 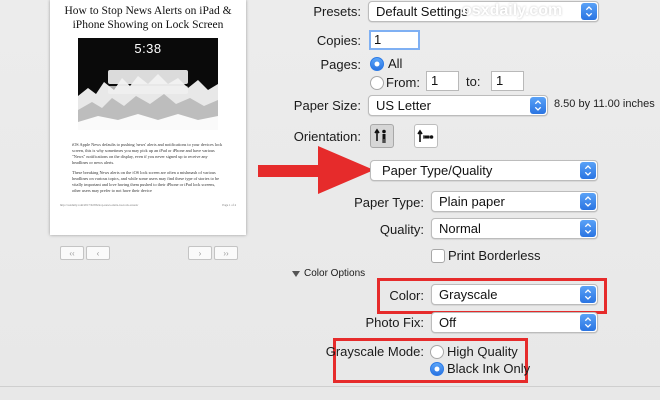 I want to click on color-options-disclosure: Color Options, so click(x=328, y=273).